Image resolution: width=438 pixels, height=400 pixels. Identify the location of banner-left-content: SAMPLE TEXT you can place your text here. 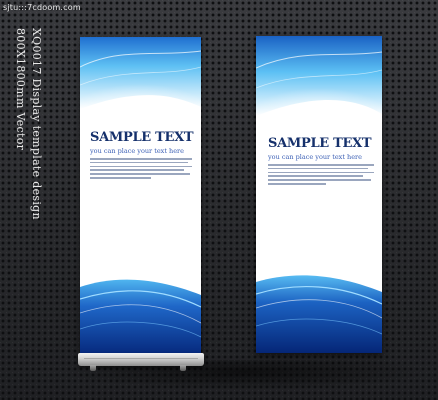
(140, 154).